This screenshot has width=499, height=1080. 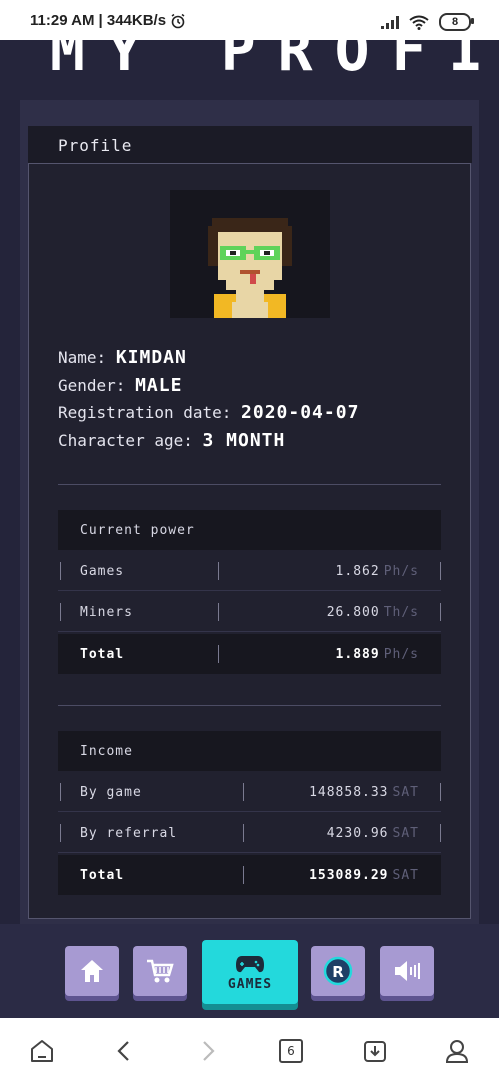 I want to click on gamepad-icon, so click(x=250, y=963).